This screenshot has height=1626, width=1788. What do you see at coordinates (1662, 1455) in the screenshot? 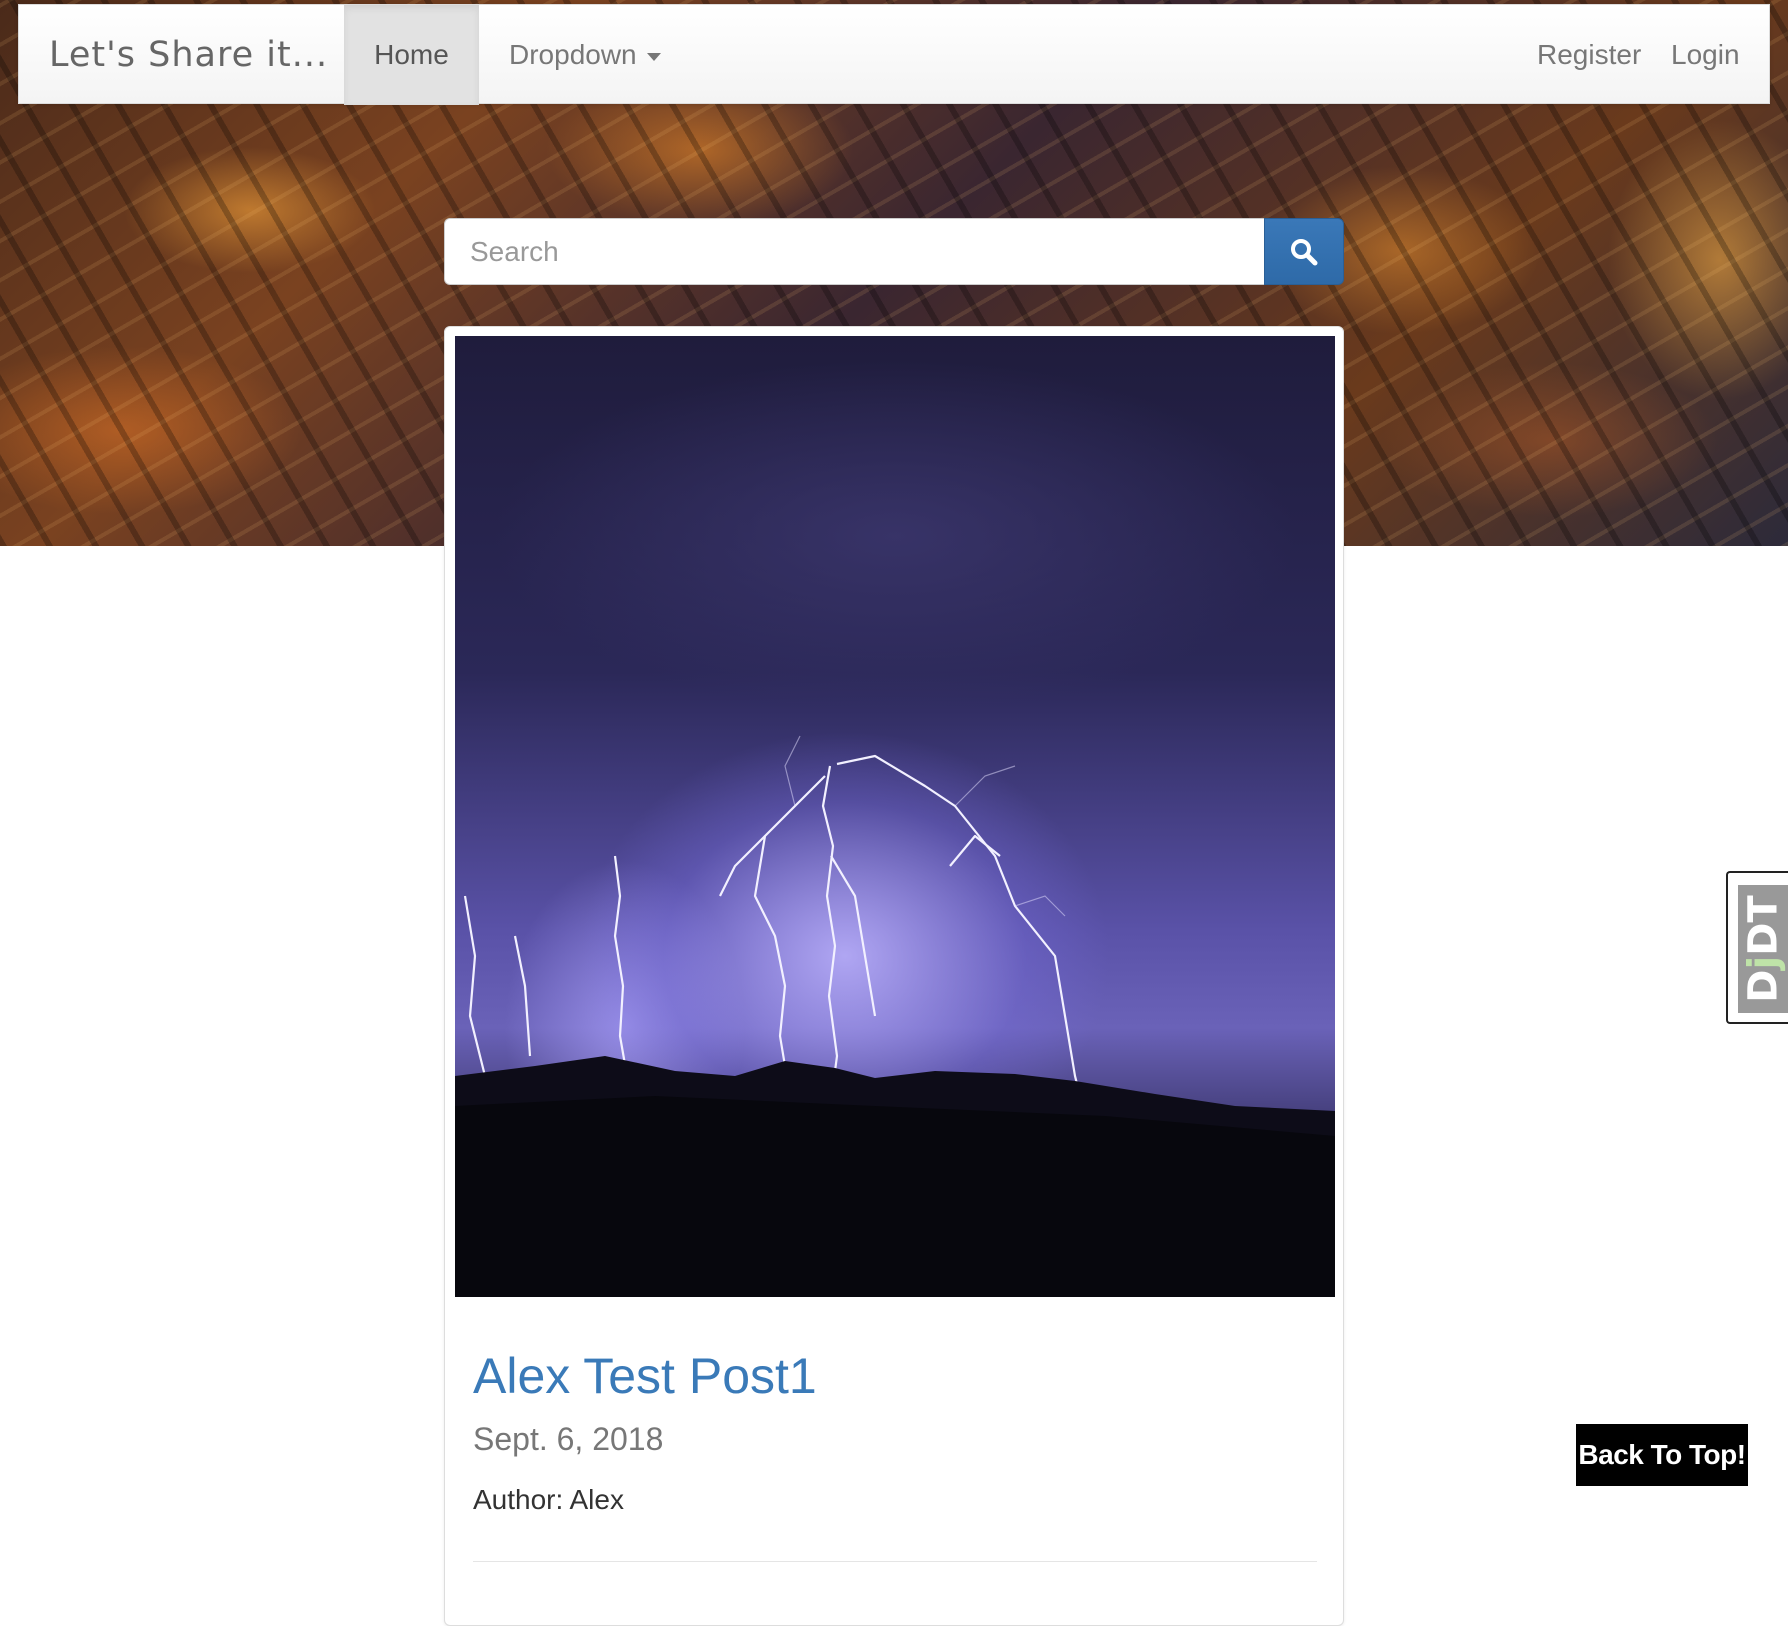
I see `back-to-top-button: Back To Top!` at bounding box center [1662, 1455].